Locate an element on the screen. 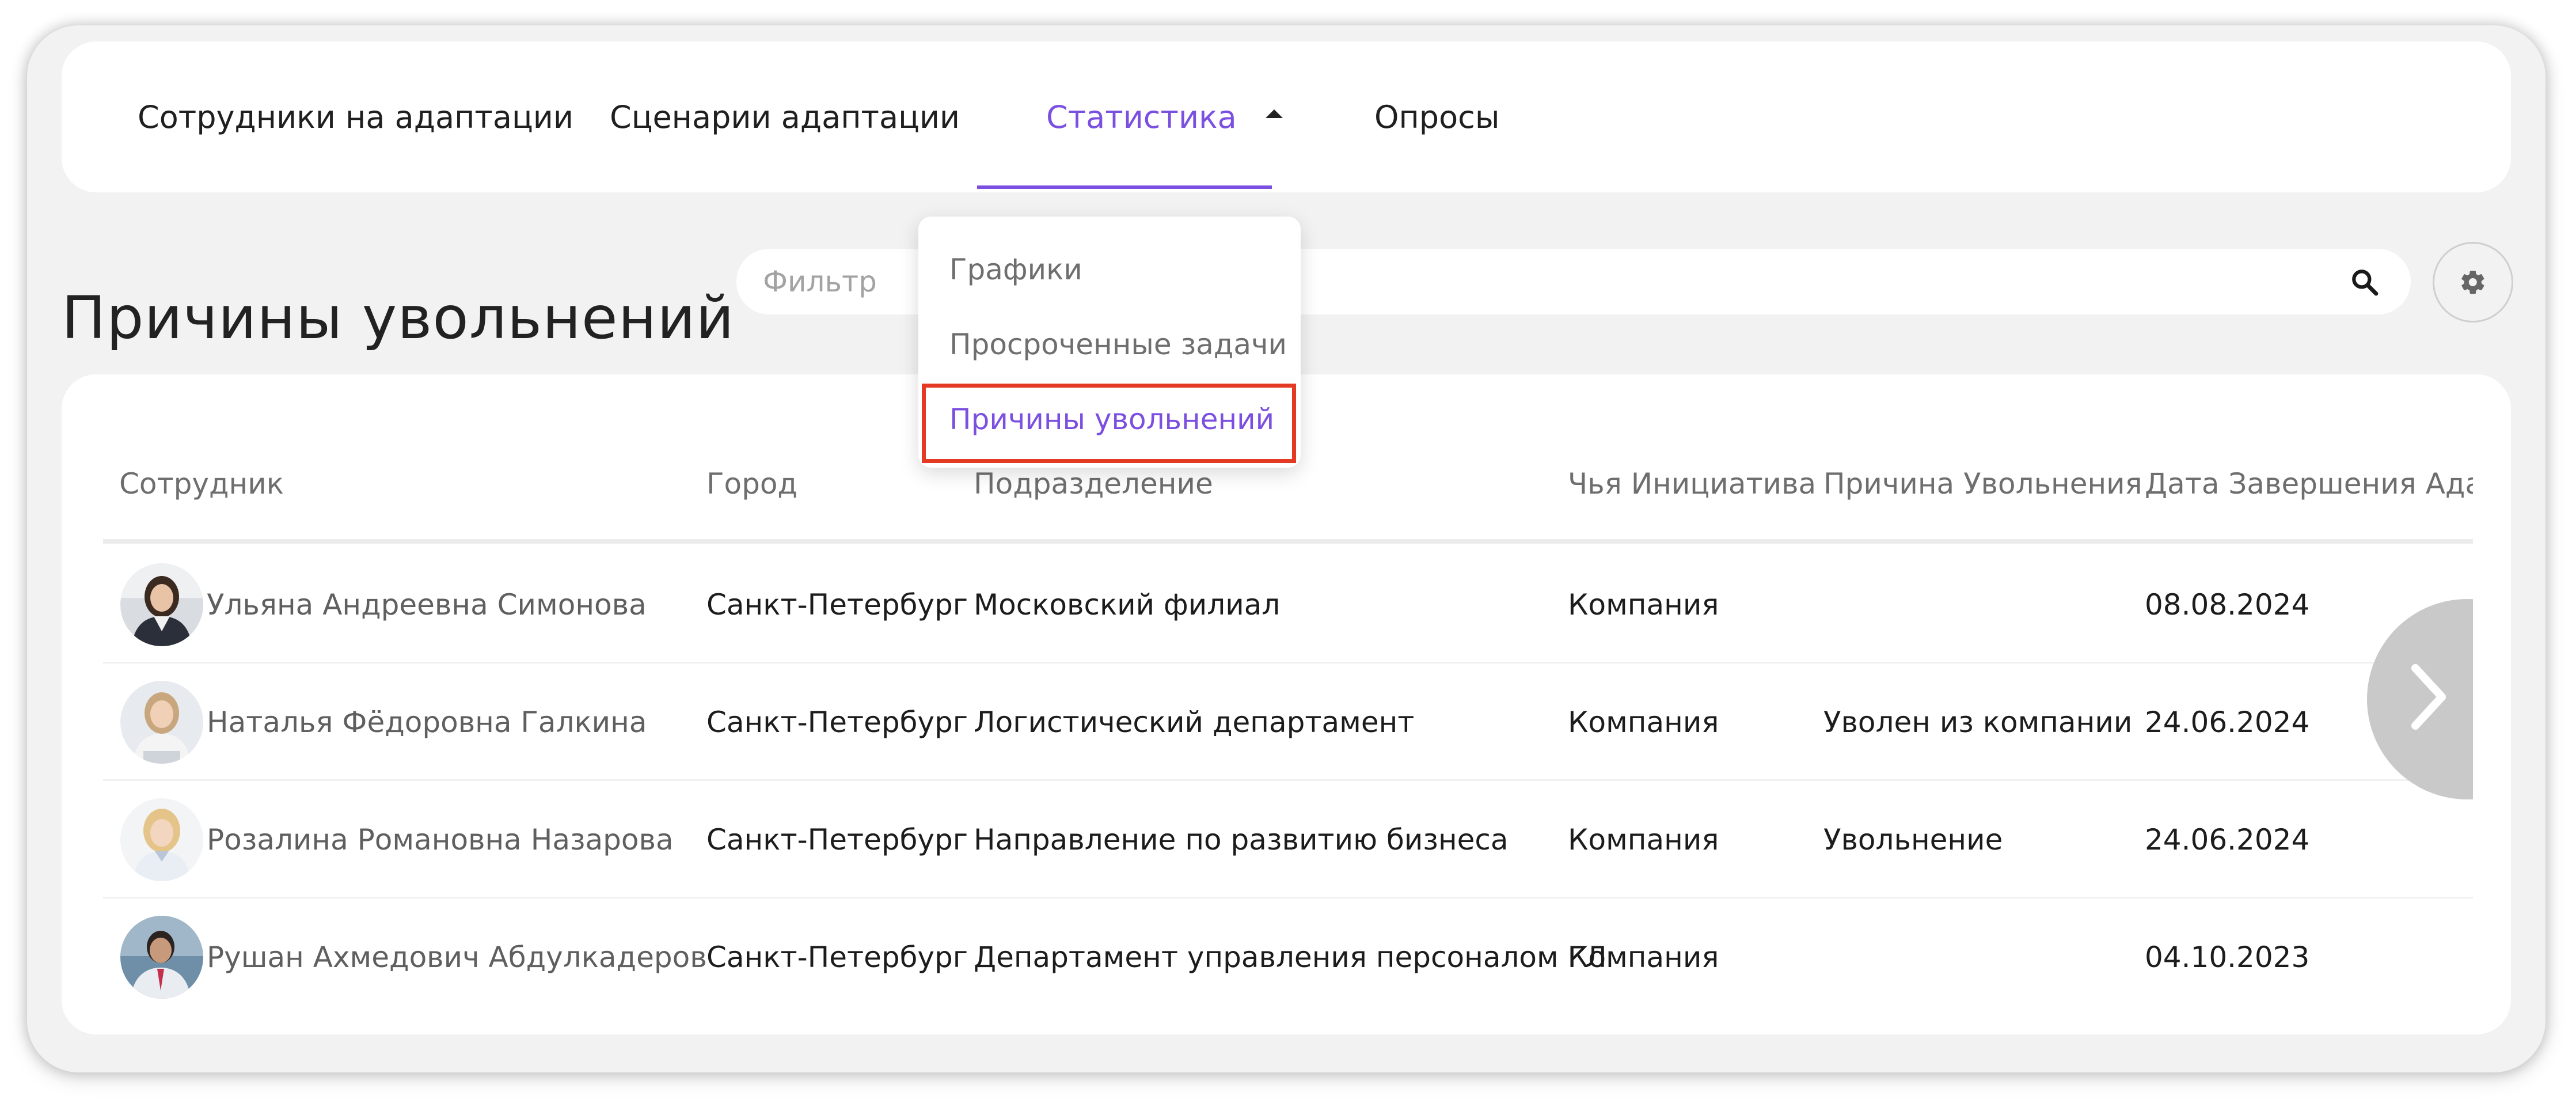  tab-statistics: Статистика is located at coordinates (1165, 116).